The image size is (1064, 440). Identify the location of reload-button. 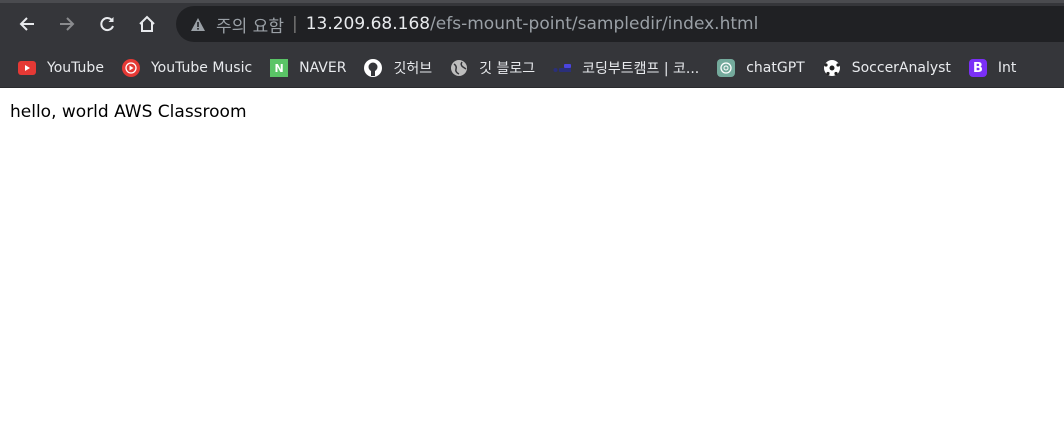
(107, 24).